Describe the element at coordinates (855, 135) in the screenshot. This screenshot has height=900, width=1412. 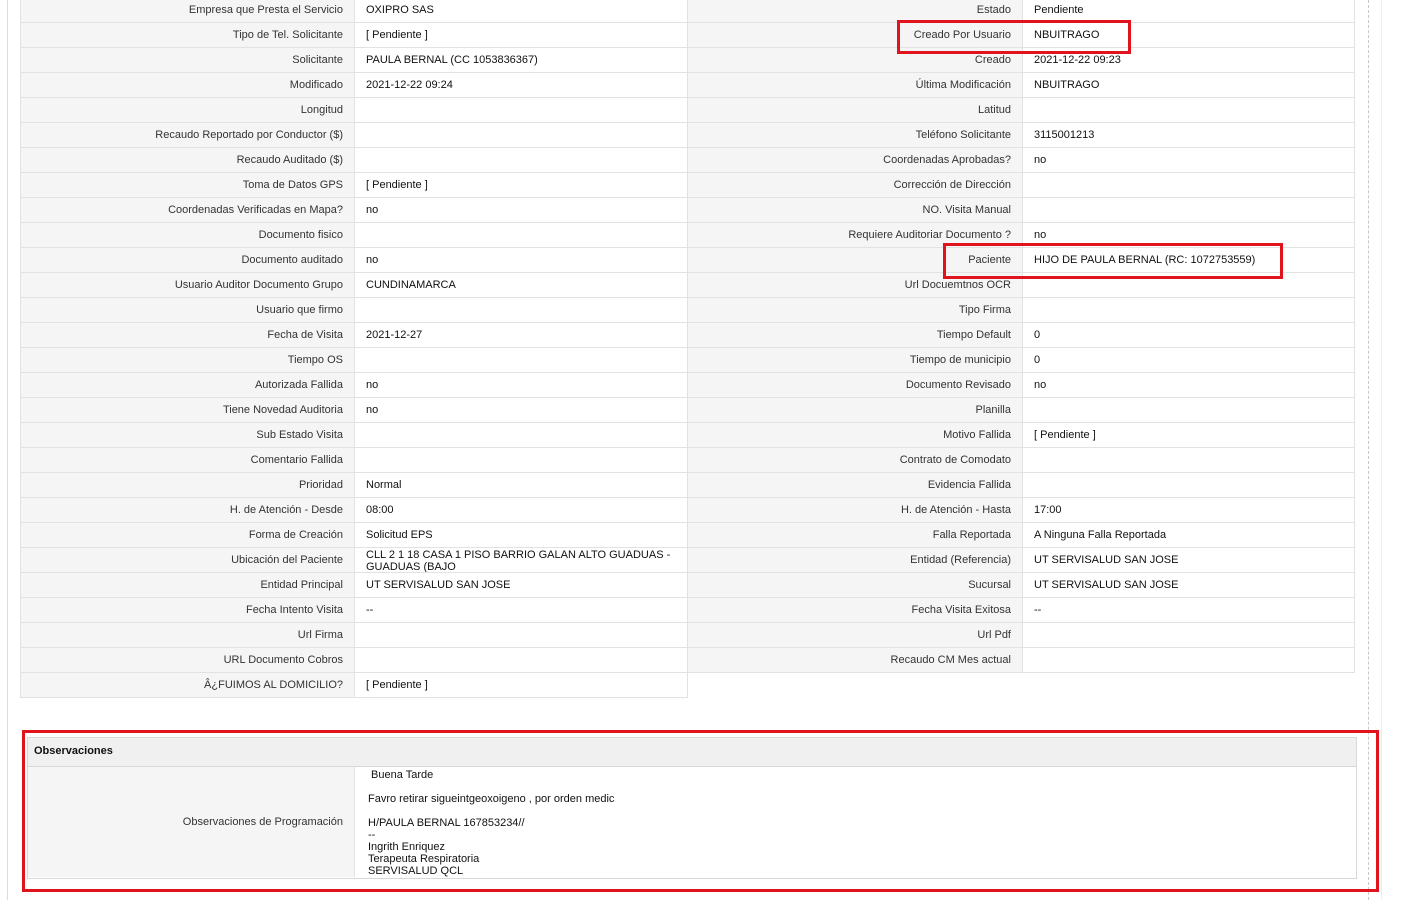
I see `field-label: Teléfono Solicitante` at that location.